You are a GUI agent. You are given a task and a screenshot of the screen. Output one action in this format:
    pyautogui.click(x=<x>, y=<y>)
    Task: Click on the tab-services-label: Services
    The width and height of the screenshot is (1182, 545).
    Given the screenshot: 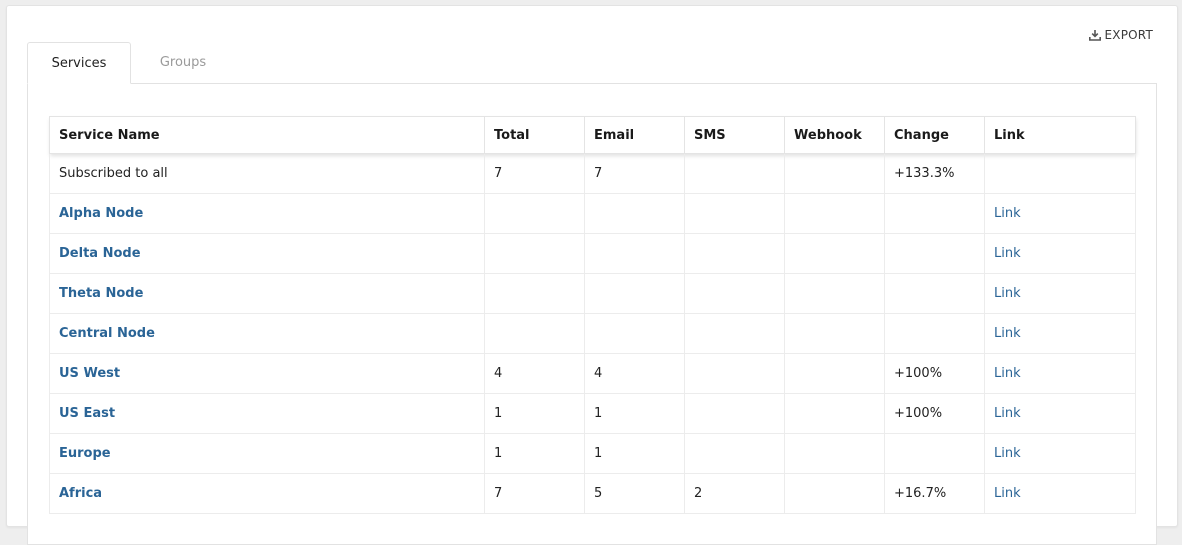 What is the action you would take?
    pyautogui.click(x=79, y=63)
    